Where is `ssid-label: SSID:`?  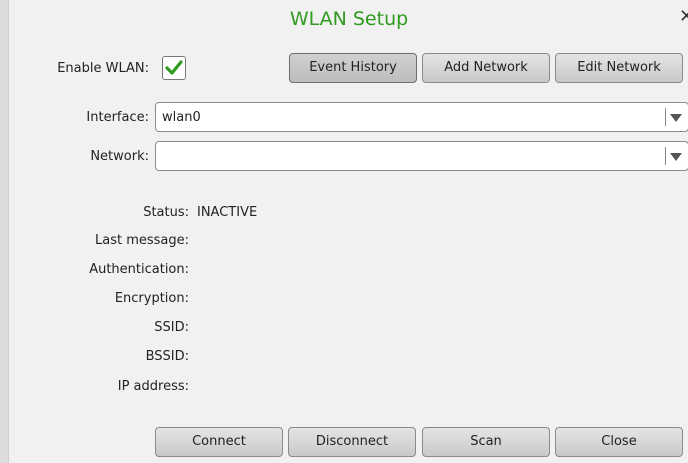
ssid-label: SSID: is located at coordinates (171, 327).